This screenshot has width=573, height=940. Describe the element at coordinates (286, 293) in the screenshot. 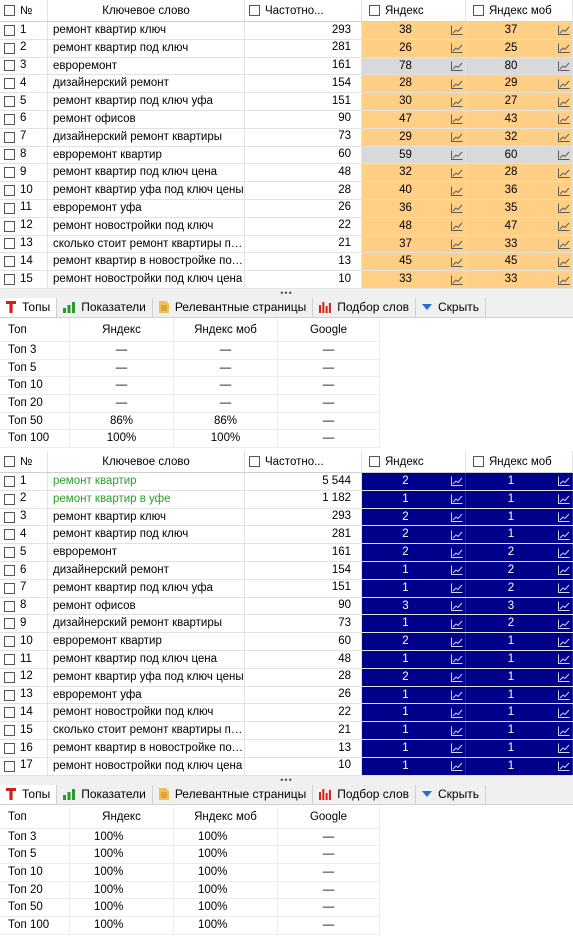

I see `splitter-handle: •••` at that location.